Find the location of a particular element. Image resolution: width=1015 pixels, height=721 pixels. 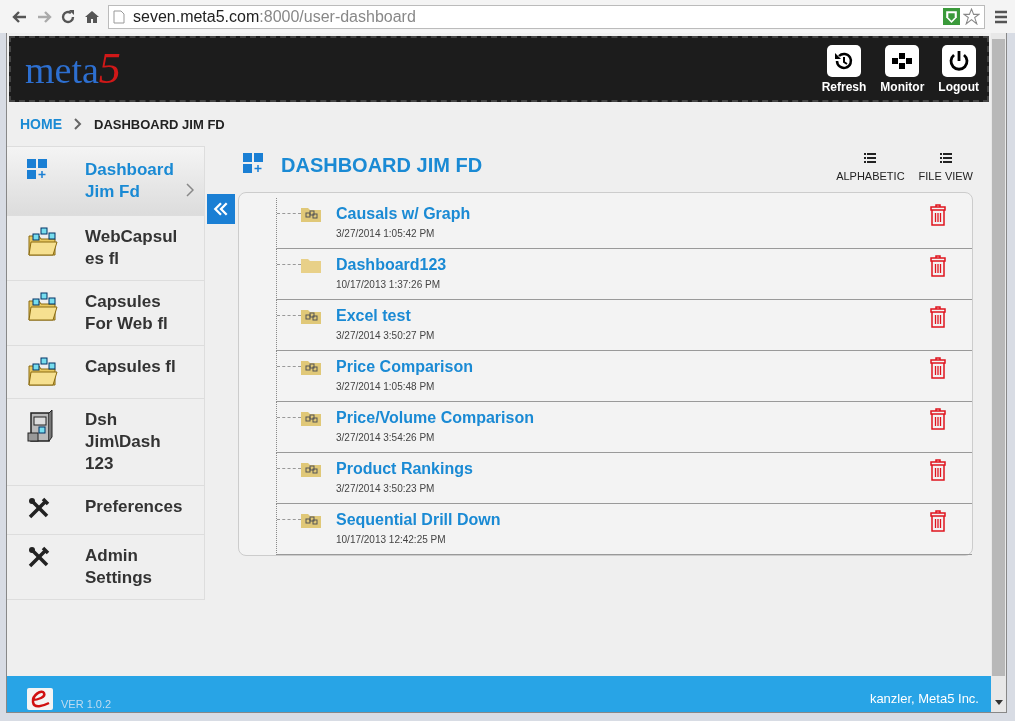

modified-date: 3/27/2014 3:50:27 PM is located at coordinates (386, 335).